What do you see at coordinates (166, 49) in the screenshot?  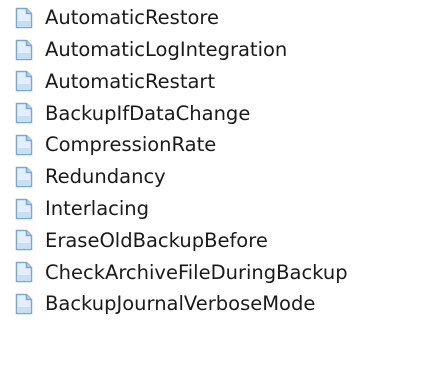 I see `file-name: AutomaticLogIntegration` at bounding box center [166, 49].